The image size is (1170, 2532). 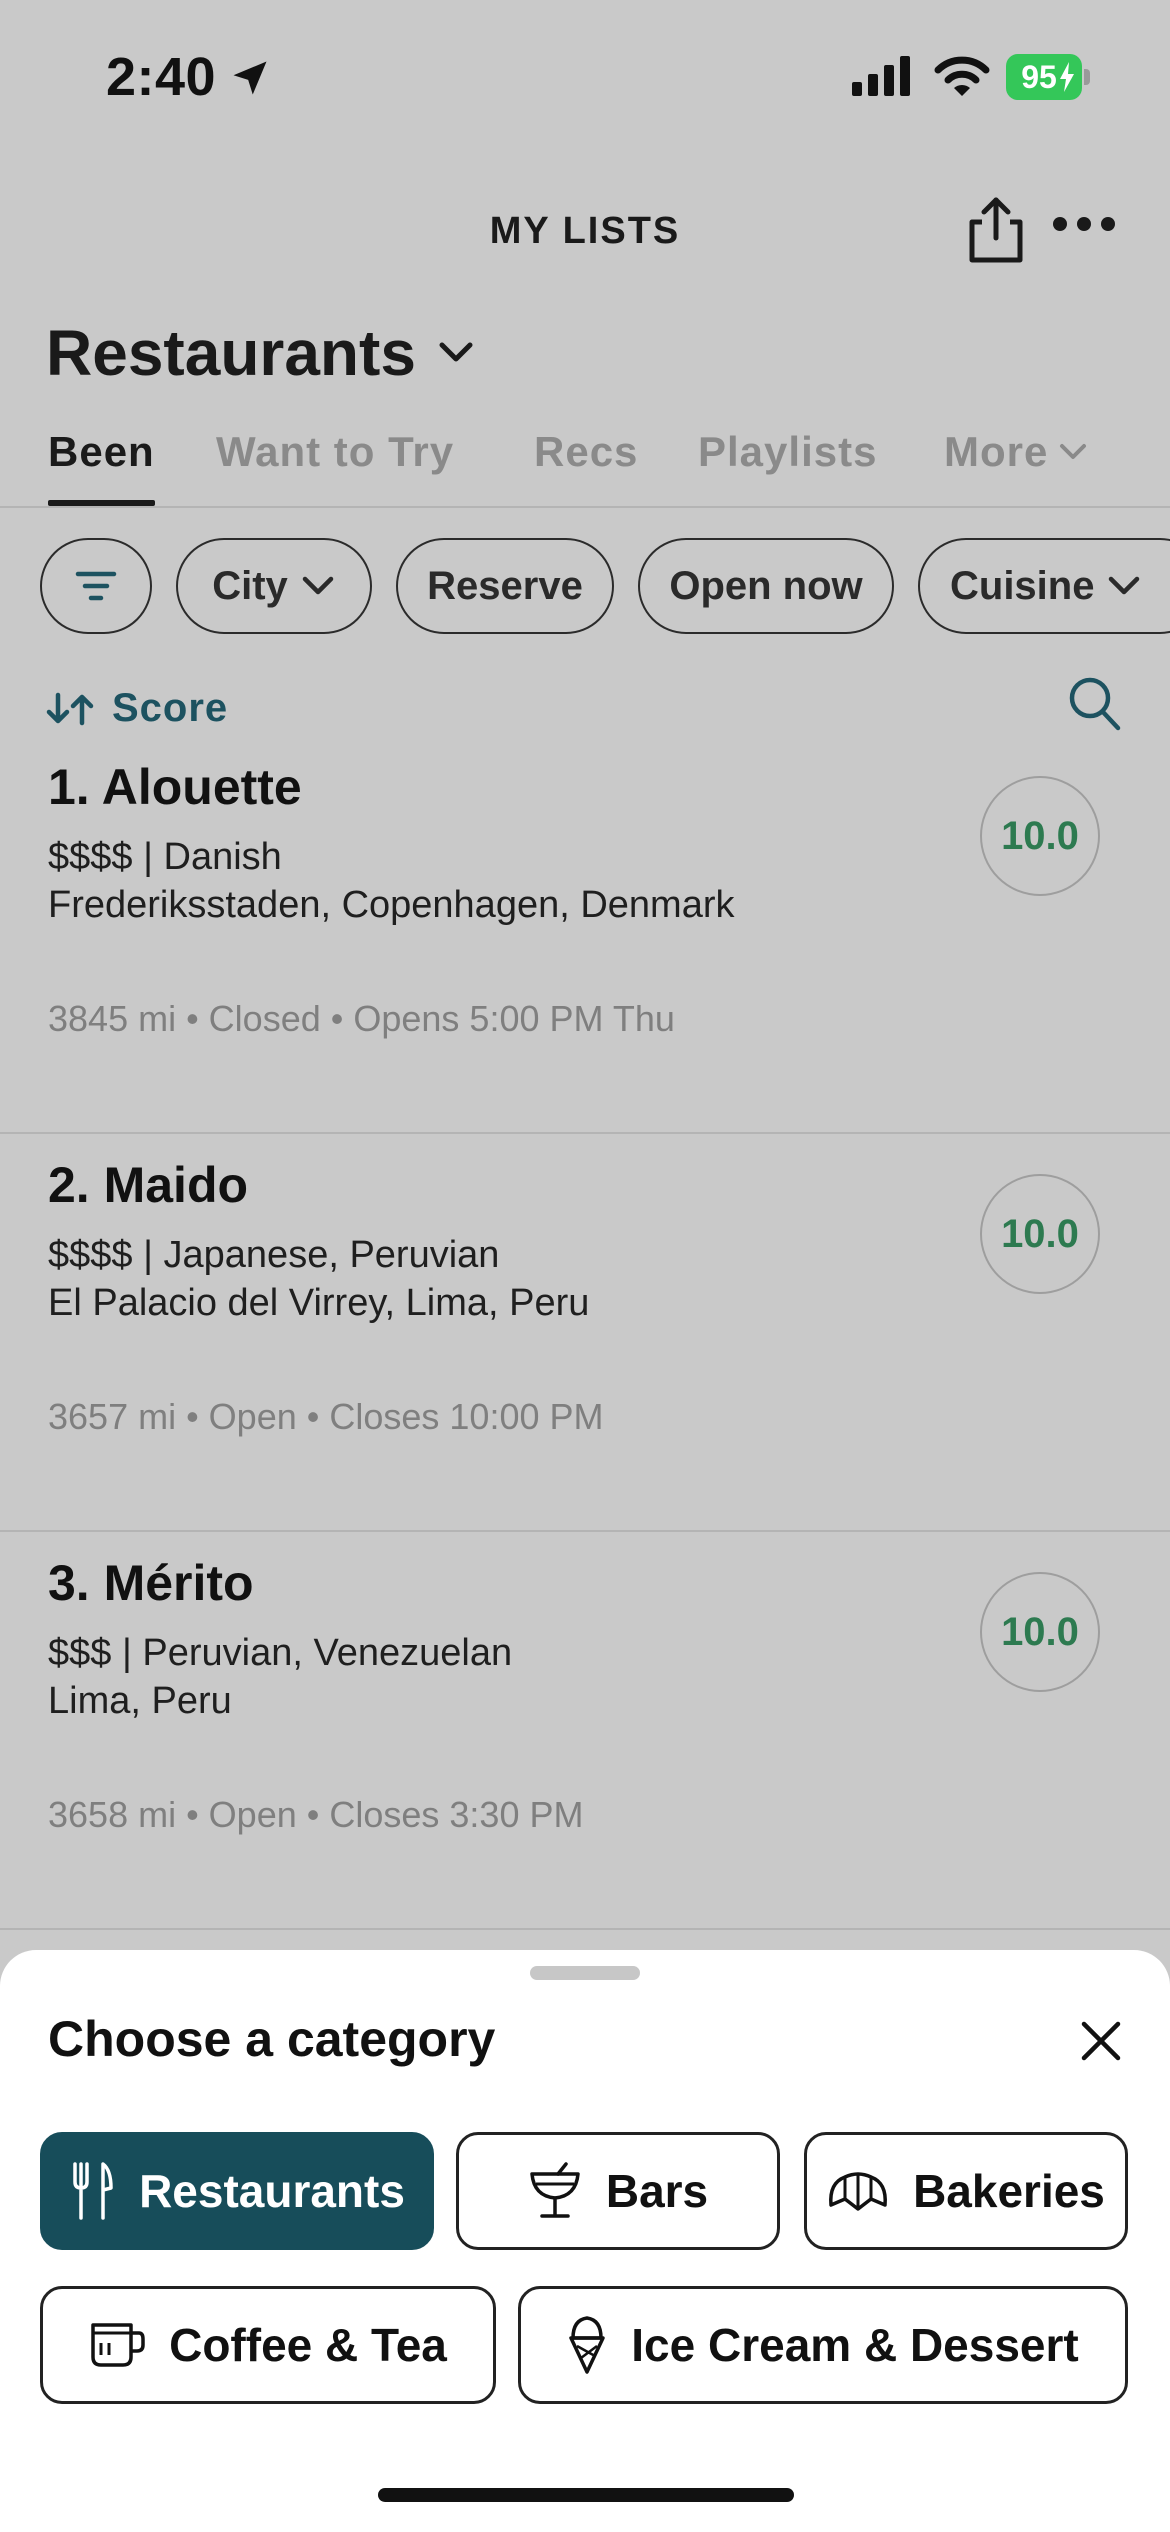 I want to click on fork-knife-icon, so click(x=93, y=2191).